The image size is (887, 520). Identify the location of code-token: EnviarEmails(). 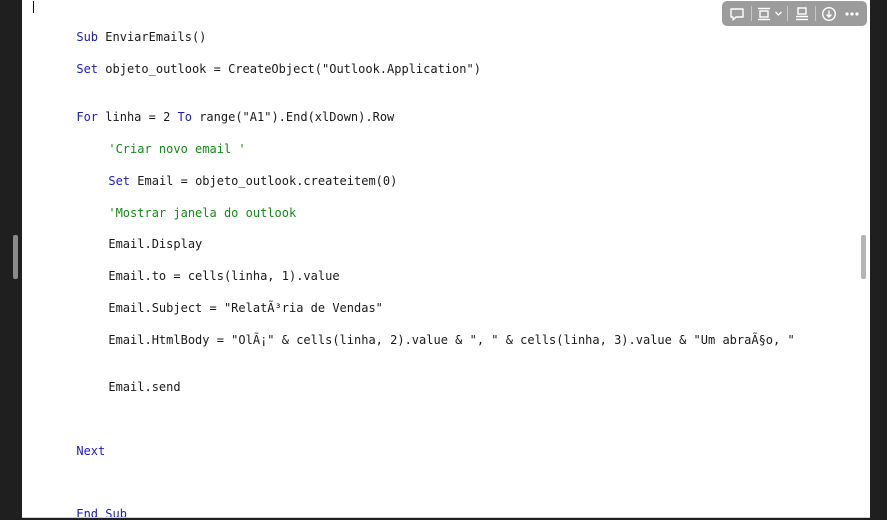
(156, 37).